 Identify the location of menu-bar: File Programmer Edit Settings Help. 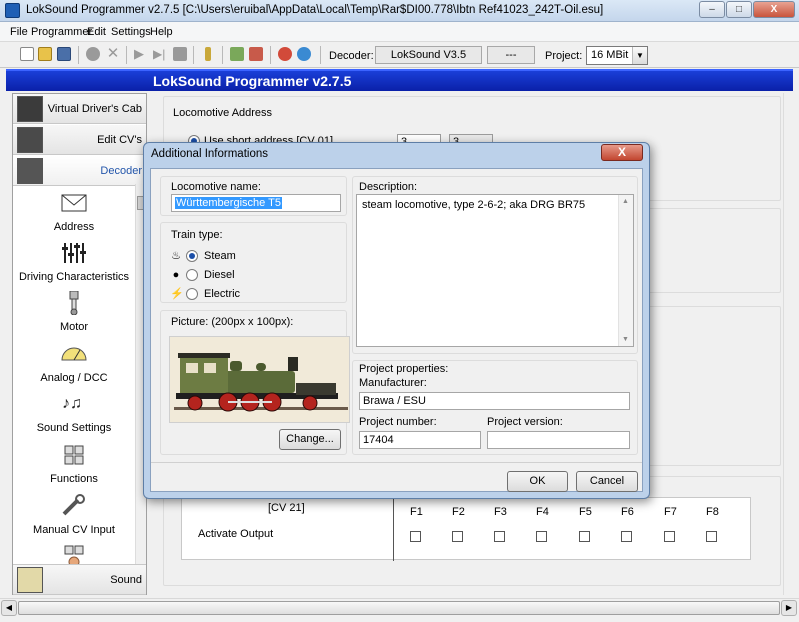
(399, 32).